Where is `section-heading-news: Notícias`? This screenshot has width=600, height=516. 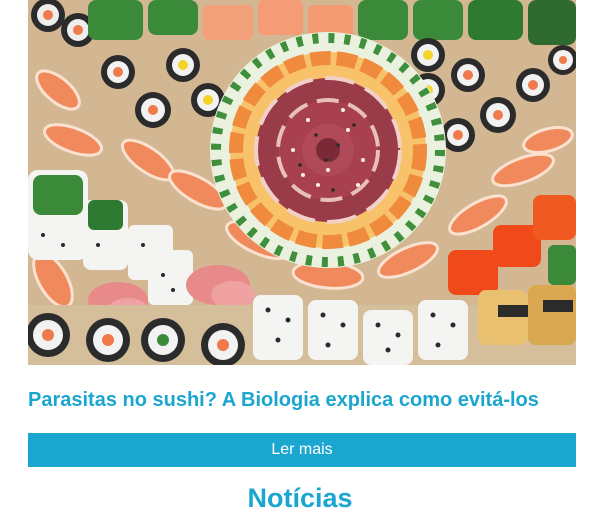 section-heading-news: Notícias is located at coordinates (300, 498).